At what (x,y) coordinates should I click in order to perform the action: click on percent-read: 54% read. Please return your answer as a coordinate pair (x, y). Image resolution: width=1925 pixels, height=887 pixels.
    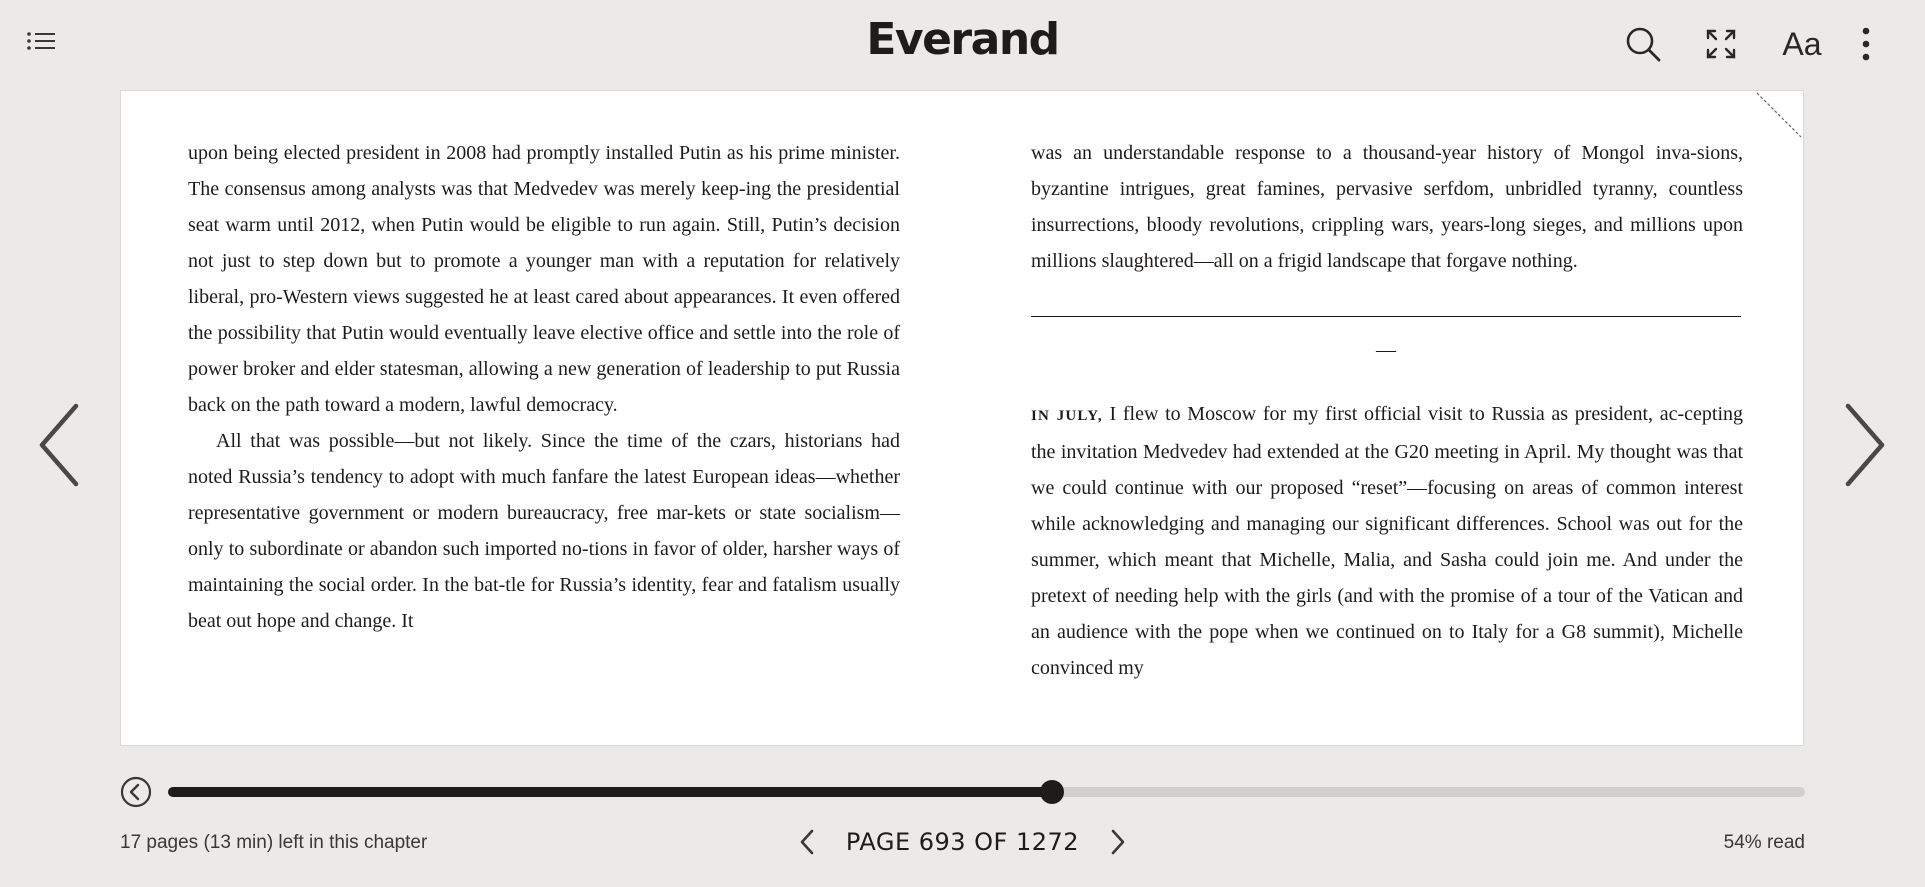
    Looking at the image, I should click on (1764, 842).